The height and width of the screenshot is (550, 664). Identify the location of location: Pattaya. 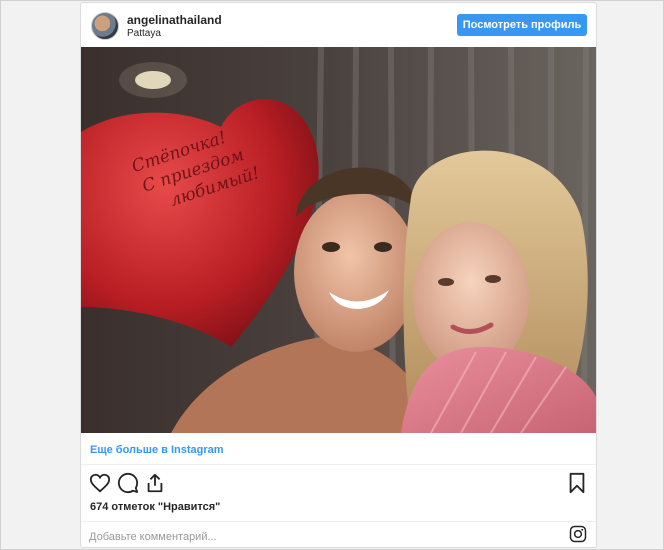
(174, 34).